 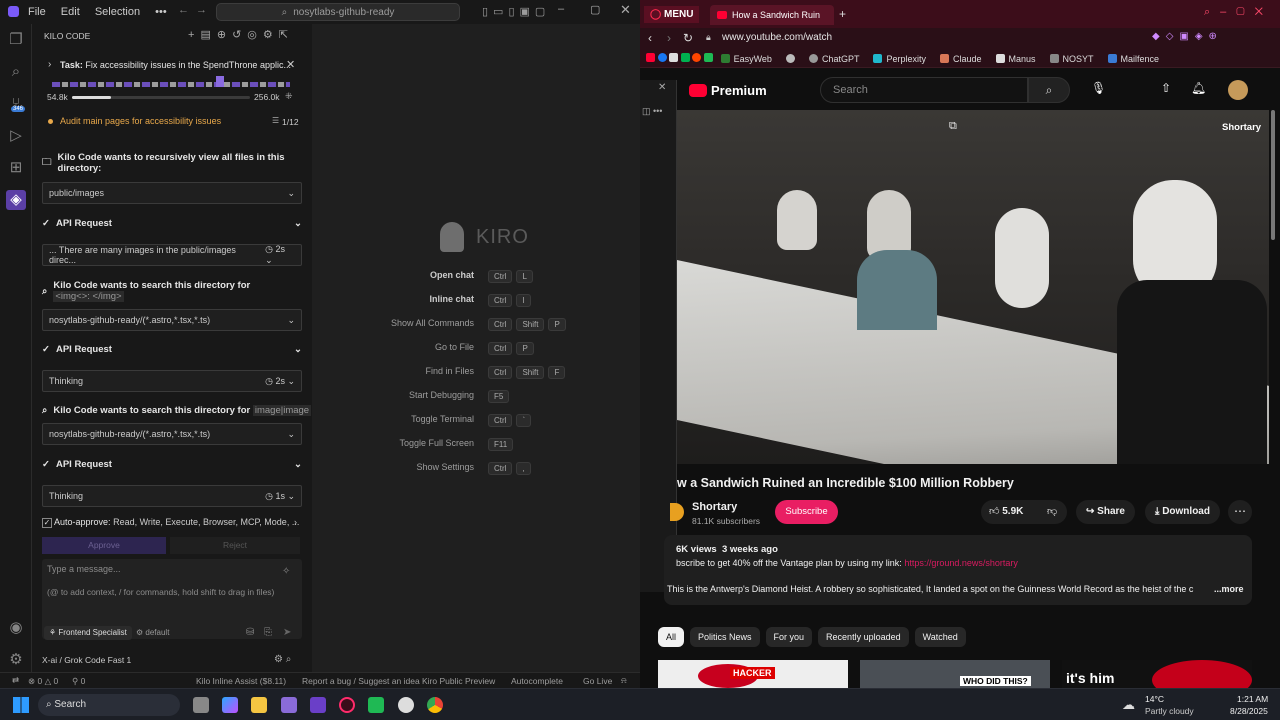 What do you see at coordinates (753, 674) in the screenshot?
I see `thumbnail-1: HACKER` at bounding box center [753, 674].